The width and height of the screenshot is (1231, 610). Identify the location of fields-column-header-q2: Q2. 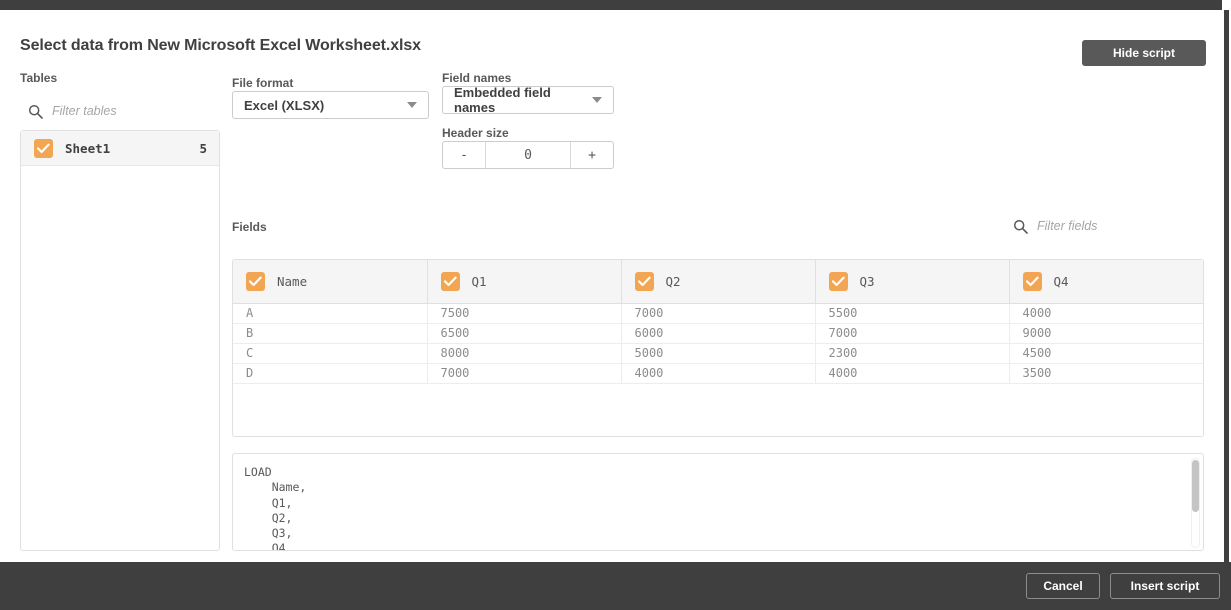
(718, 282).